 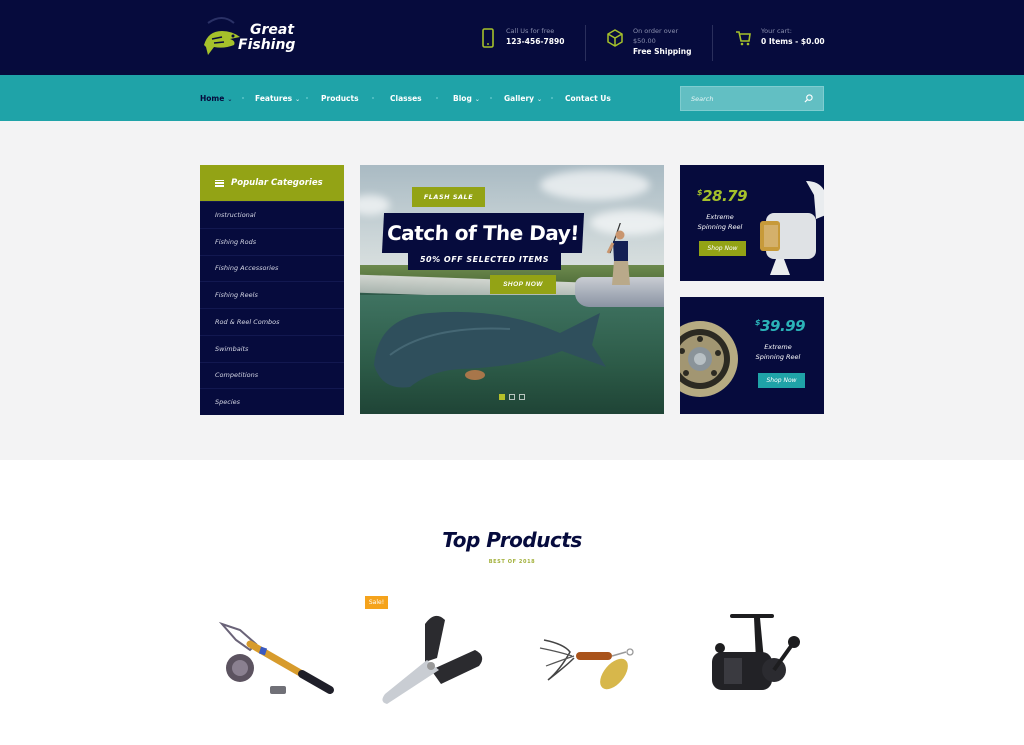 What do you see at coordinates (216, 98) in the screenshot?
I see `nav-home: Home ⌄` at bounding box center [216, 98].